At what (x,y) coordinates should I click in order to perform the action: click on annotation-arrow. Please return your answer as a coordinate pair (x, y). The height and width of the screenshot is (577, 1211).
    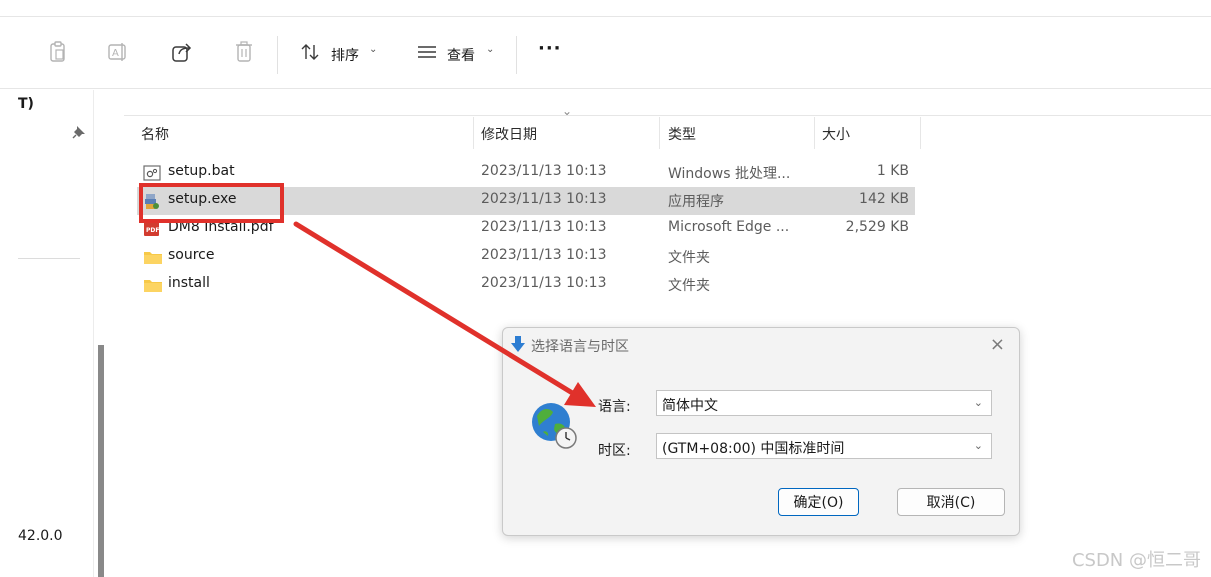
    Looking at the image, I should click on (444, 314).